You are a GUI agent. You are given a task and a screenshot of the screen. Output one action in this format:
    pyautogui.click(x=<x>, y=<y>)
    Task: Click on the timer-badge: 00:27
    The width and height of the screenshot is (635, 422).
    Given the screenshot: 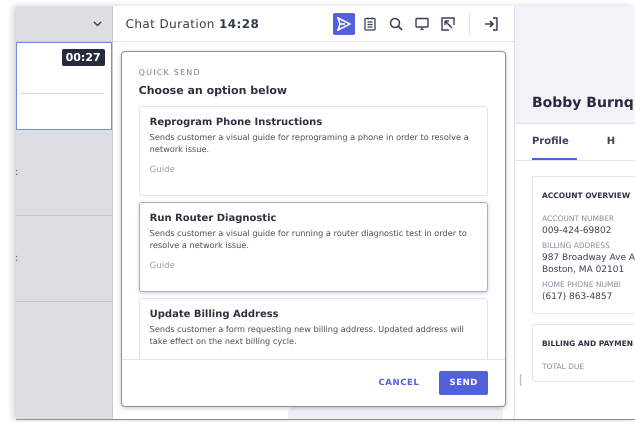 What is the action you would take?
    pyautogui.click(x=83, y=57)
    